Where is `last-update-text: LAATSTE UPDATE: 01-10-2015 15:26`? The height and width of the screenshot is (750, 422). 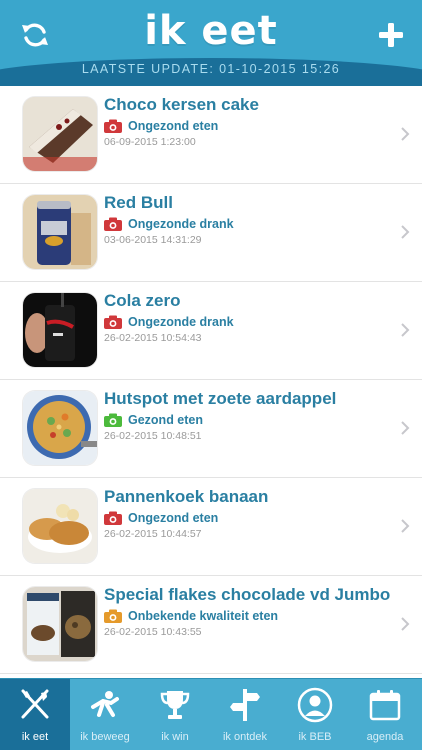
last-update-text: LAATSTE UPDATE: 01-10-2015 15:26 is located at coordinates (211, 69).